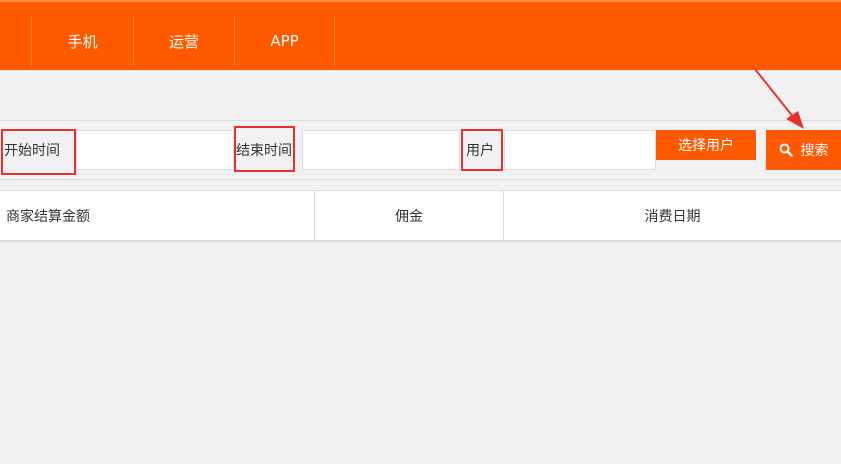  I want to click on annotation-arrow-icon, so click(779, 98).